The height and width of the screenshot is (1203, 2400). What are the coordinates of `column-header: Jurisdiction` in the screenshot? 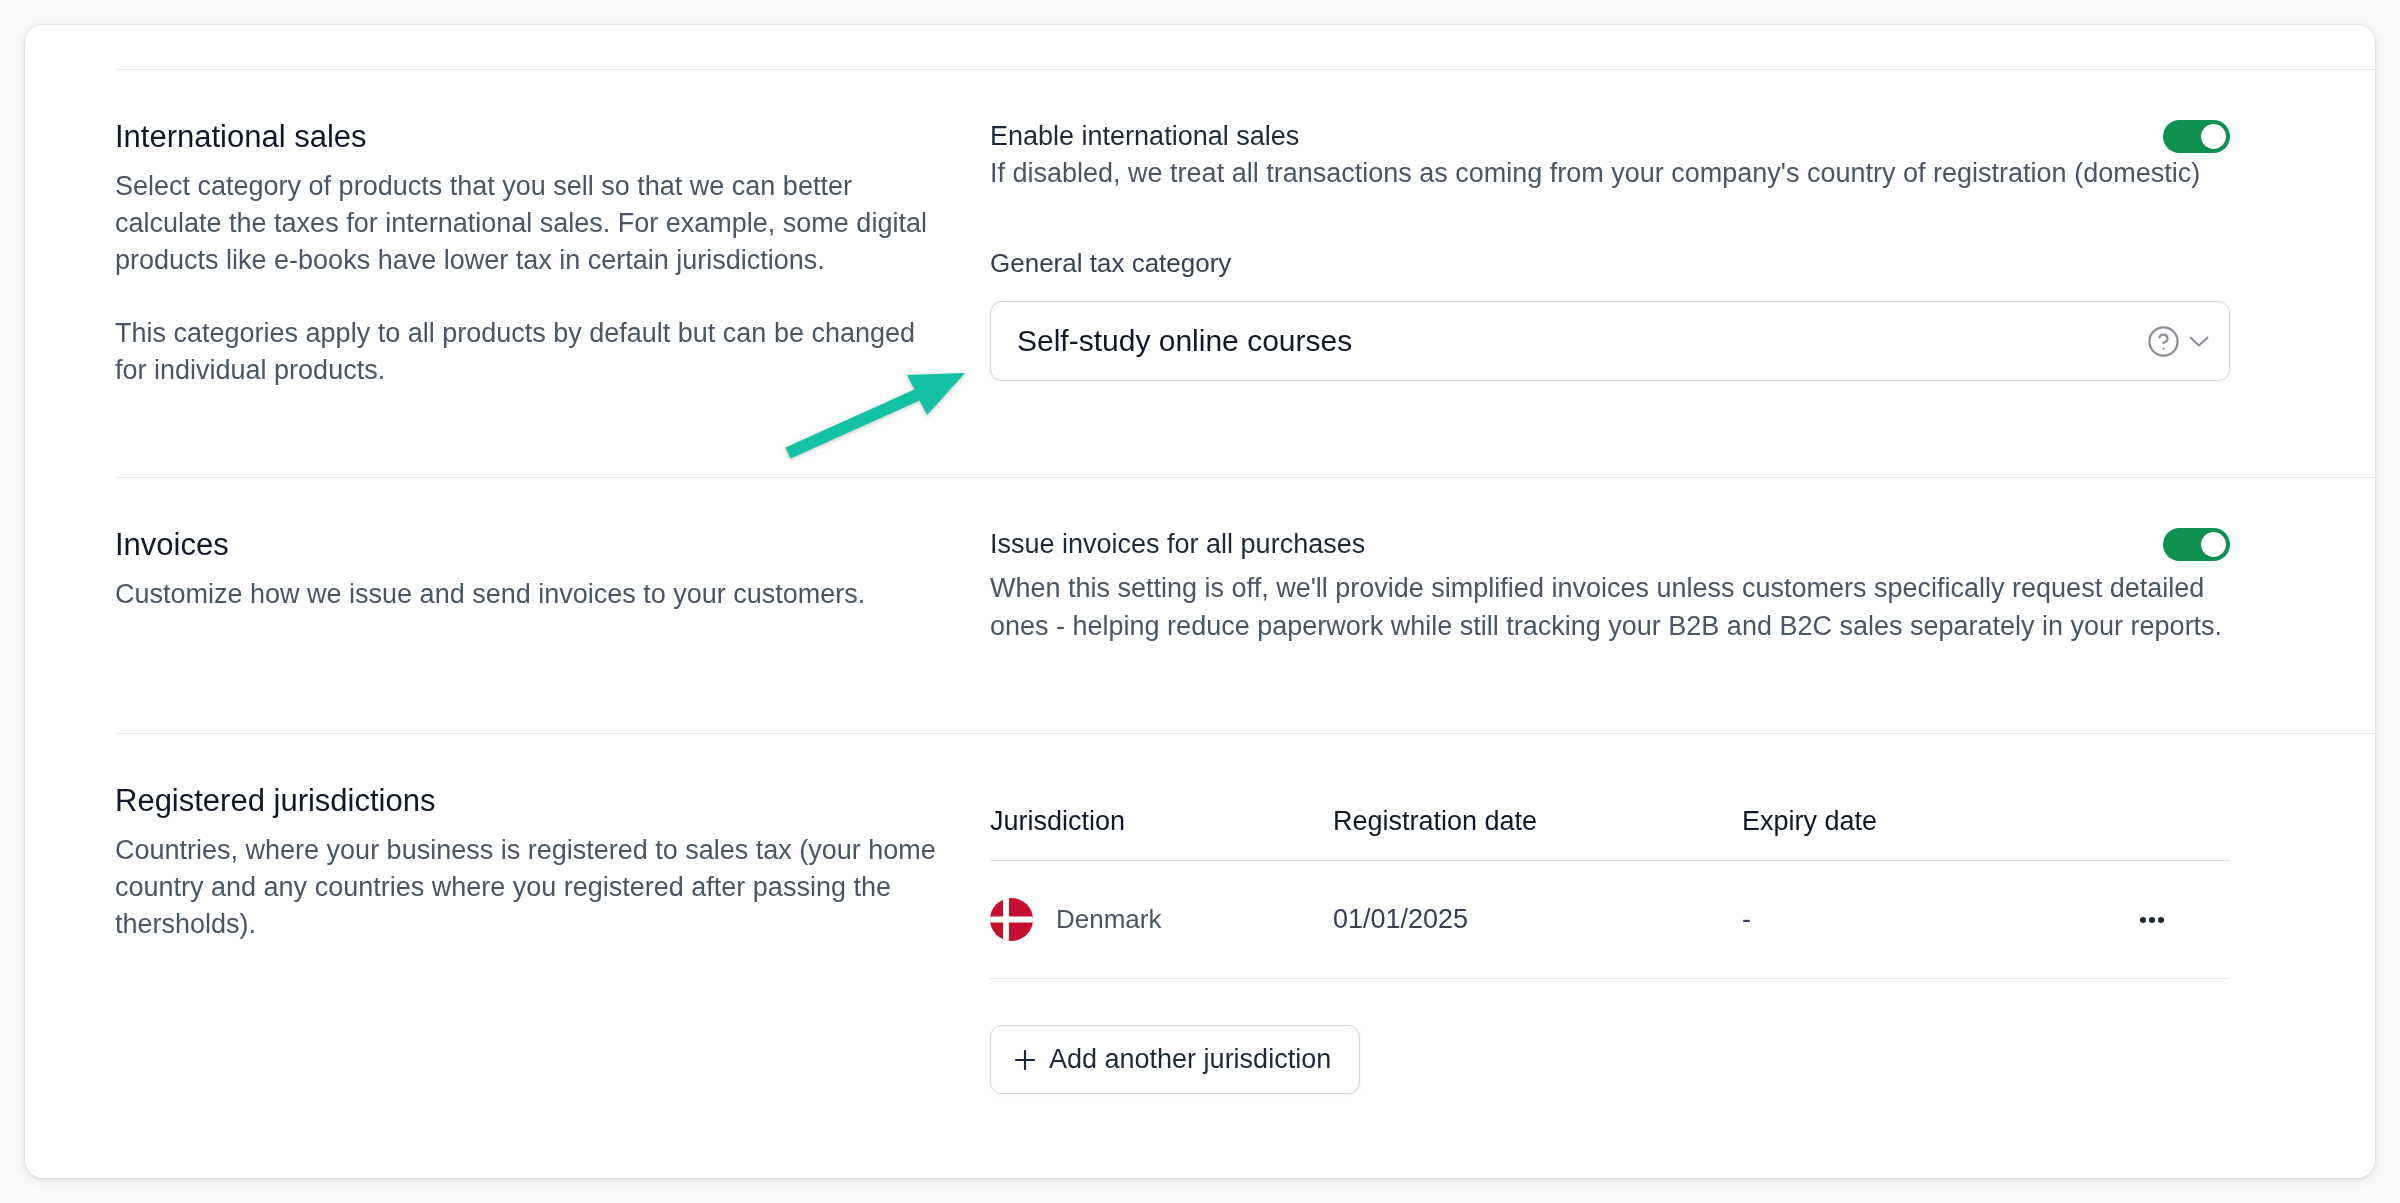 It's located at (1058, 821).